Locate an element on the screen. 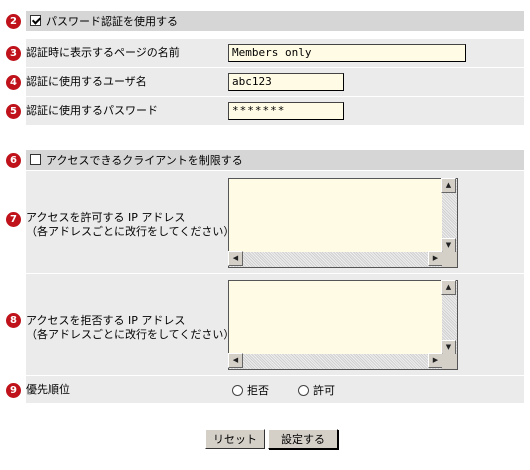 The height and width of the screenshot is (470, 530). page-name-input: Members only is located at coordinates (347, 53).